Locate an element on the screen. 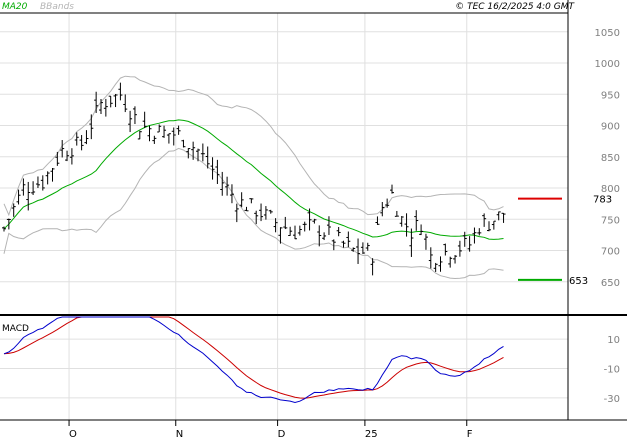 Image resolution: width=627 pixels, height=440 pixels. x-tick-label: F is located at coordinates (470, 434).